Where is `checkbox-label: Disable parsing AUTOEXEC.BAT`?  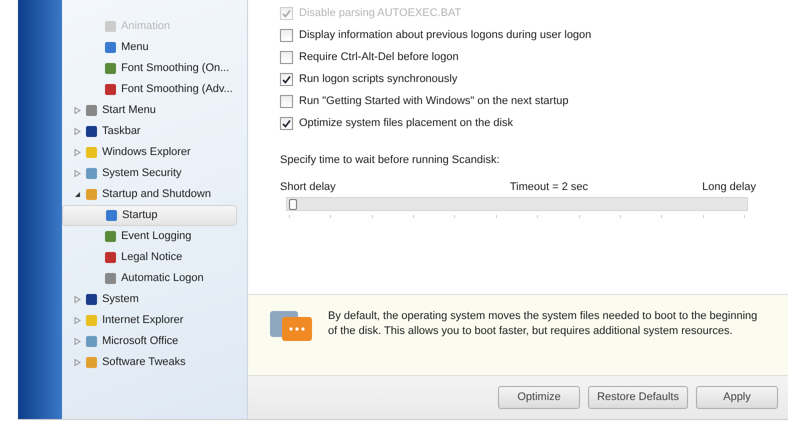 checkbox-label: Disable parsing AUTOEXEC.BAT is located at coordinates (380, 13).